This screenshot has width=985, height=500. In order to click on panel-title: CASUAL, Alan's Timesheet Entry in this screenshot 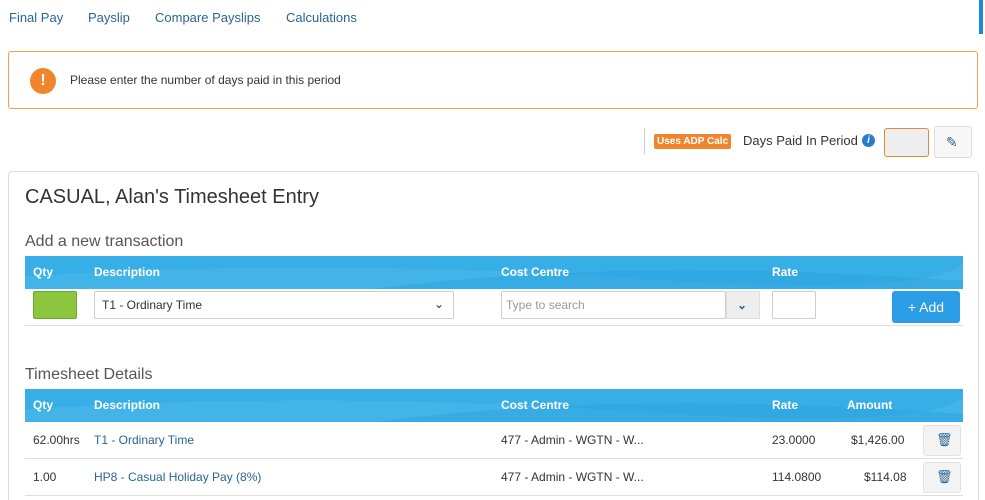, I will do `click(172, 197)`.